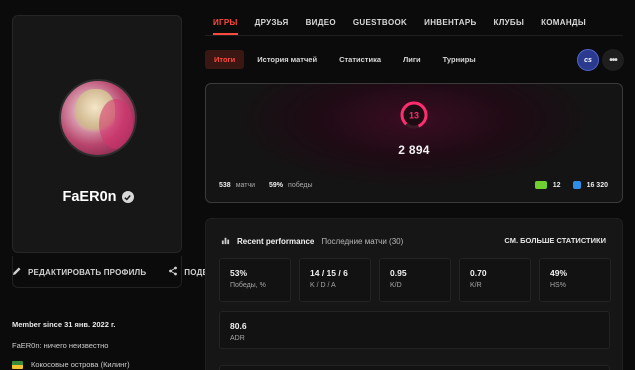 The height and width of the screenshot is (370, 635). I want to click on winrate-label: победы, so click(300, 185).